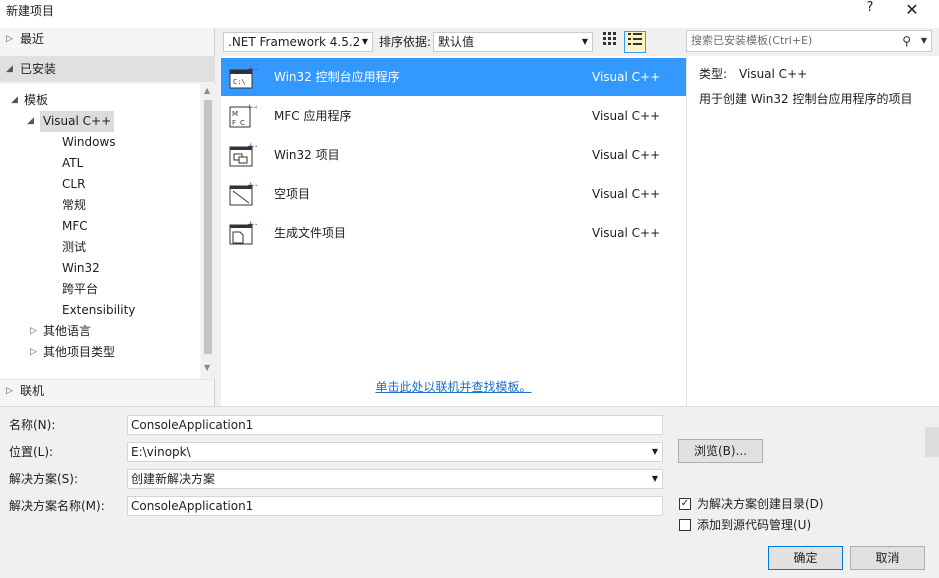  I want to click on tree-item-cross-platform: 跨平台, so click(80, 289).